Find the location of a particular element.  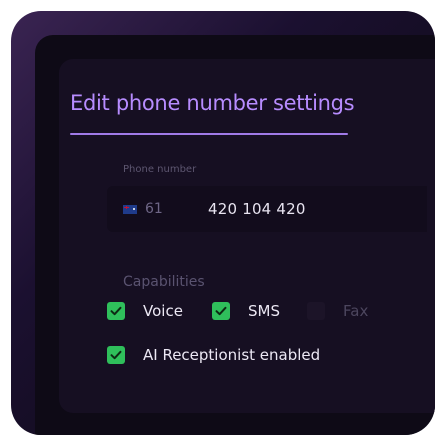

dial-code: 61 is located at coordinates (154, 209).